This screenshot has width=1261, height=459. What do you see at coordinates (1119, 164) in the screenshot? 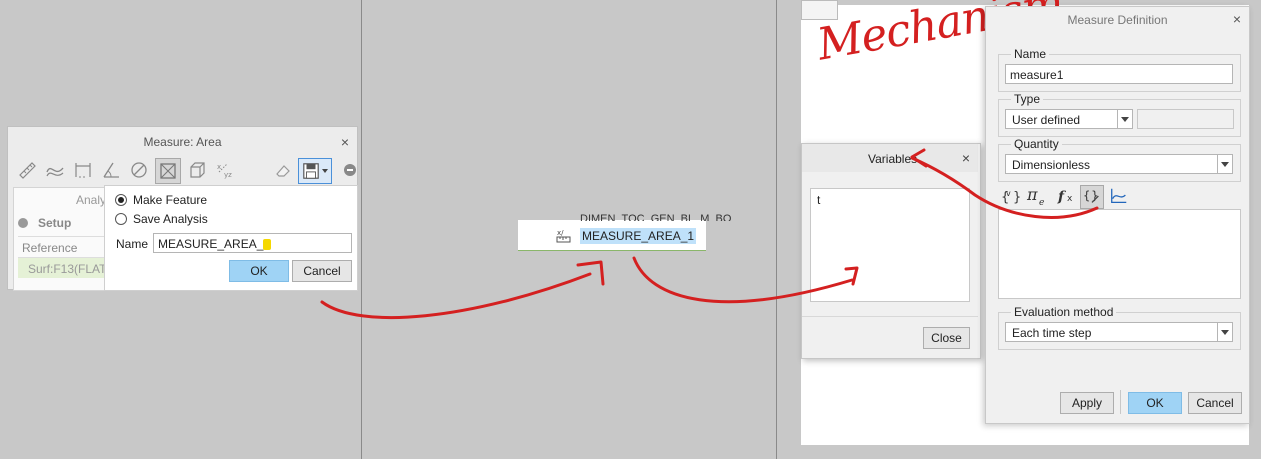
I see `quantity-select: Dimensionless` at bounding box center [1119, 164].